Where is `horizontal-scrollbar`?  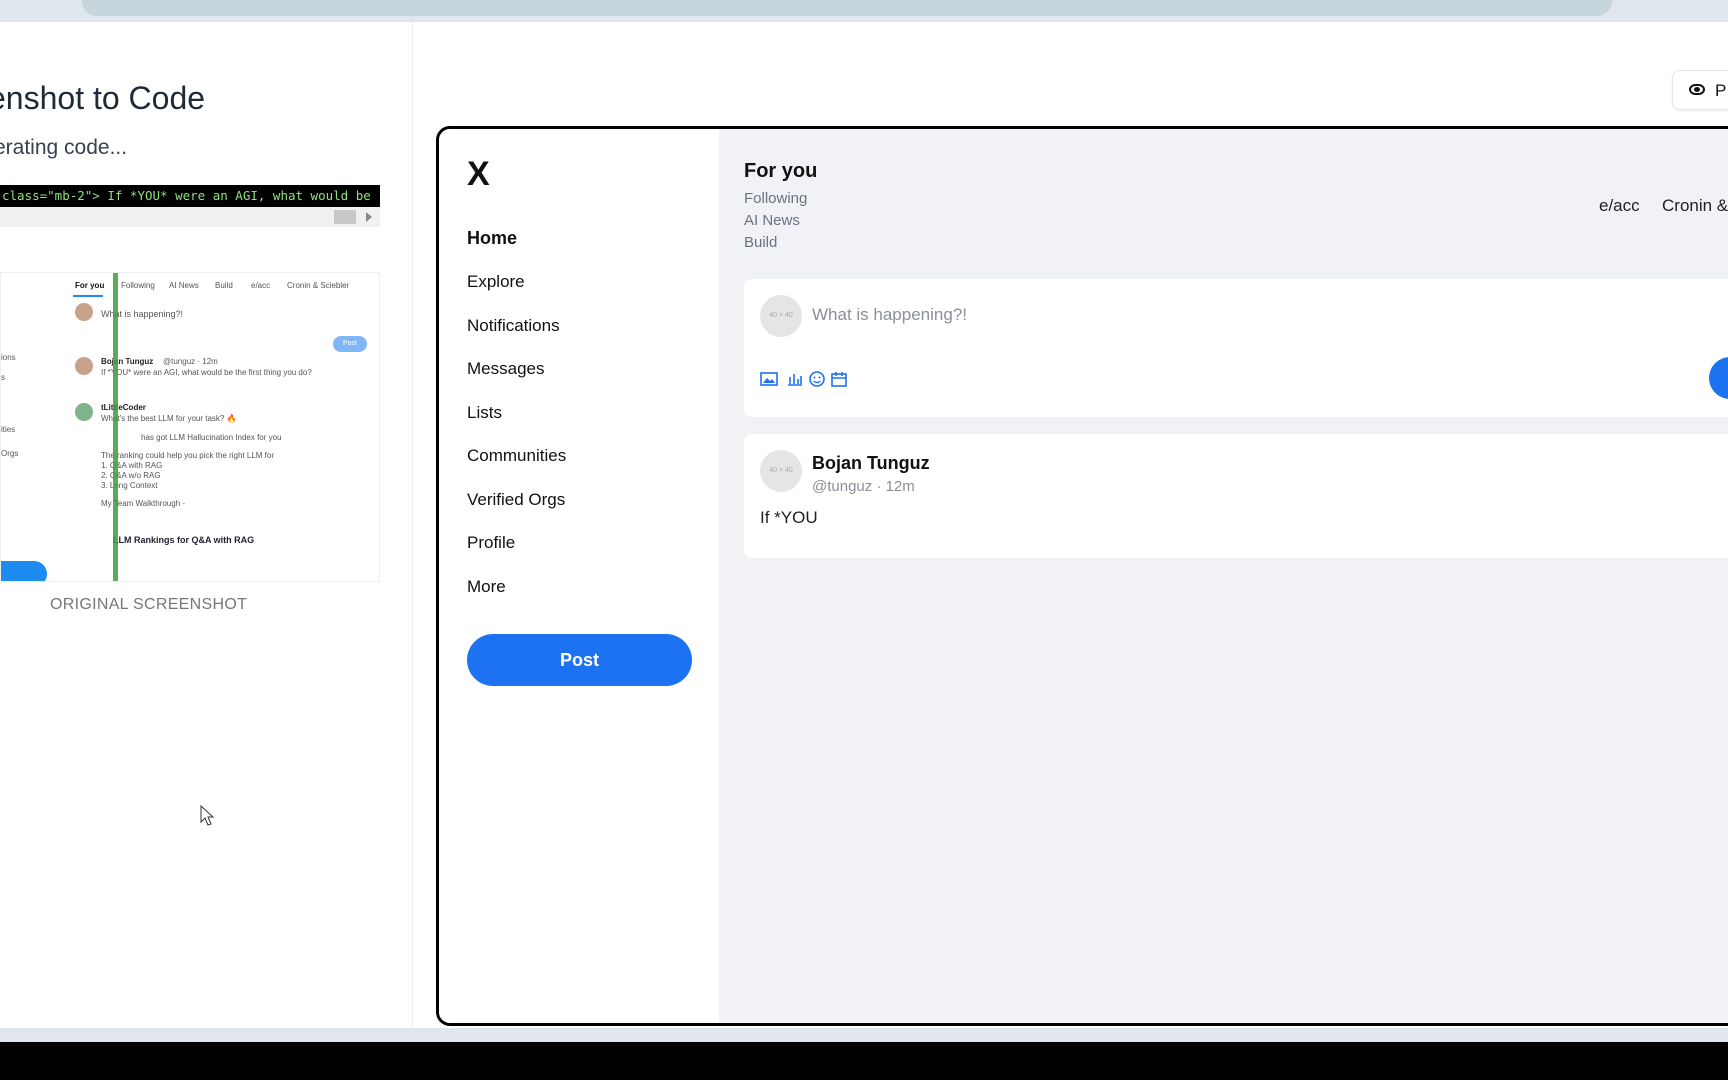
horizontal-scrollbar is located at coordinates (190, 217).